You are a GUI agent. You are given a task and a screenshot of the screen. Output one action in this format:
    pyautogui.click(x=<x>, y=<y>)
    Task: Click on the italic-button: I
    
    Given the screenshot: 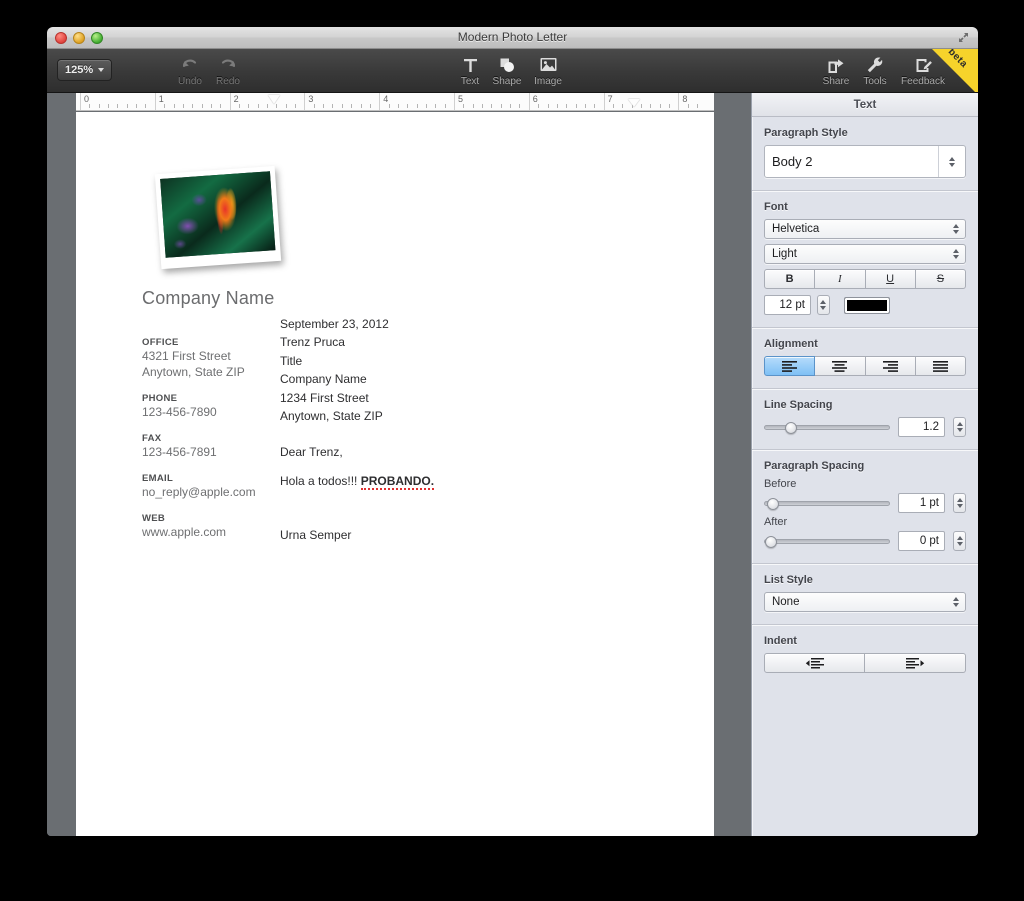 What is the action you would take?
    pyautogui.click(x=840, y=279)
    